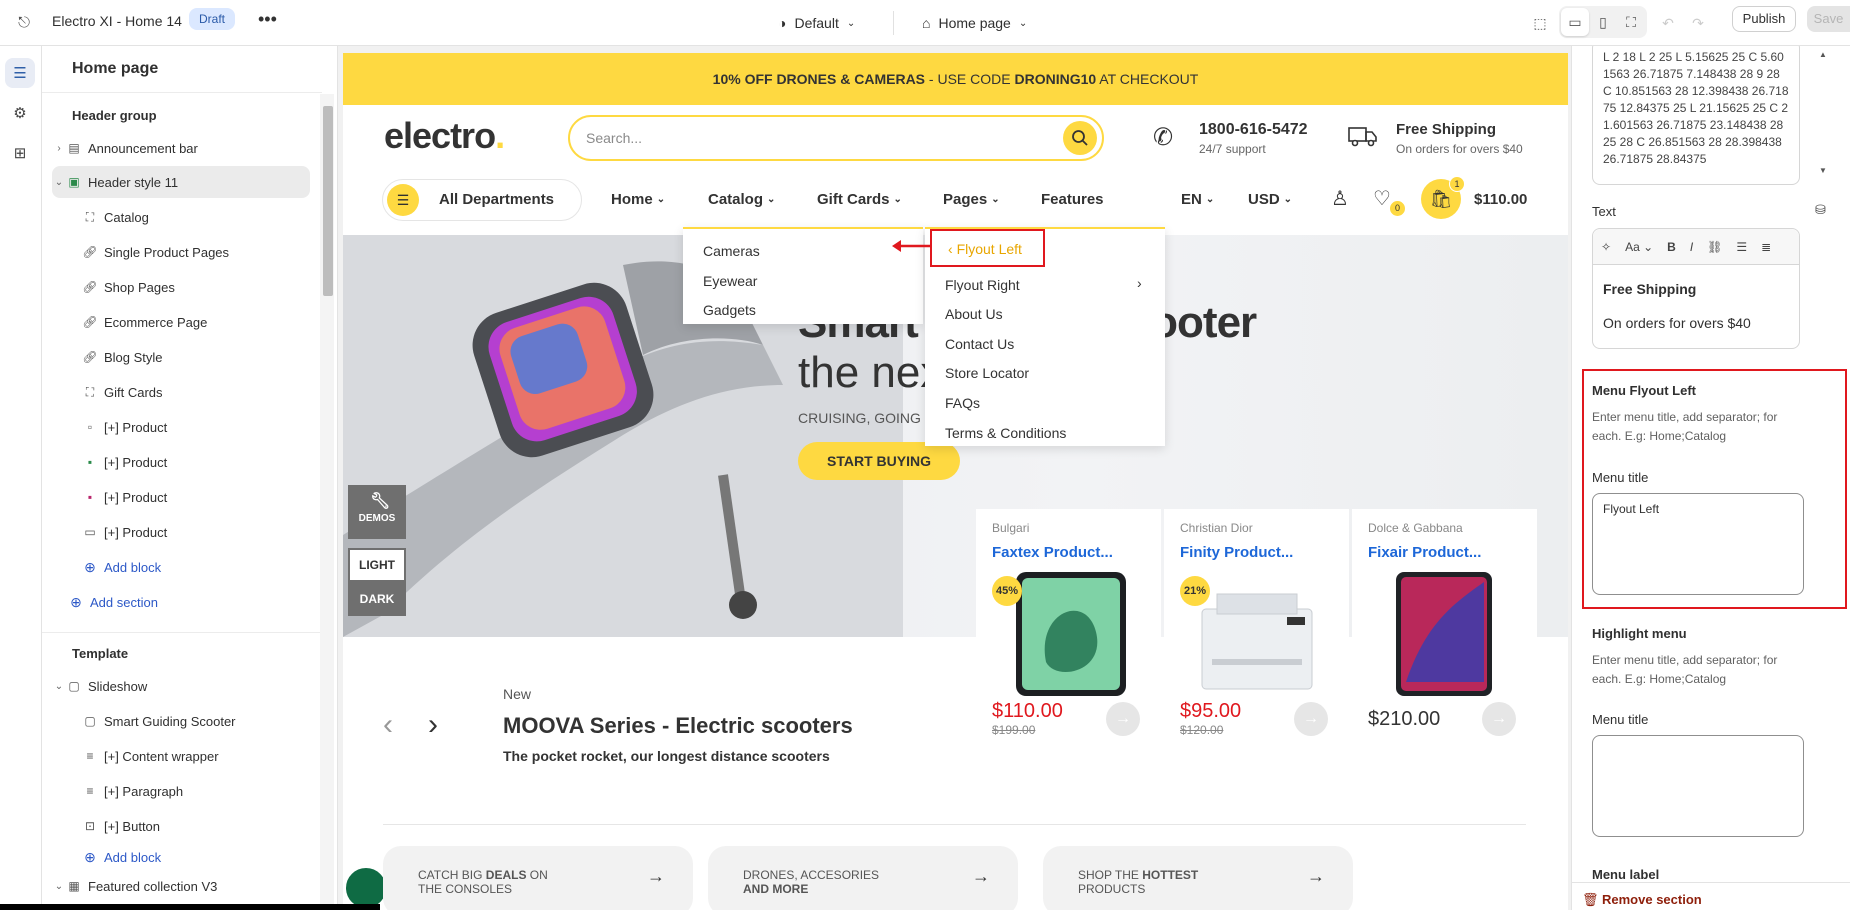 The height and width of the screenshot is (910, 1850). What do you see at coordinates (1828, 19) in the screenshot?
I see `save-button: Save` at bounding box center [1828, 19].